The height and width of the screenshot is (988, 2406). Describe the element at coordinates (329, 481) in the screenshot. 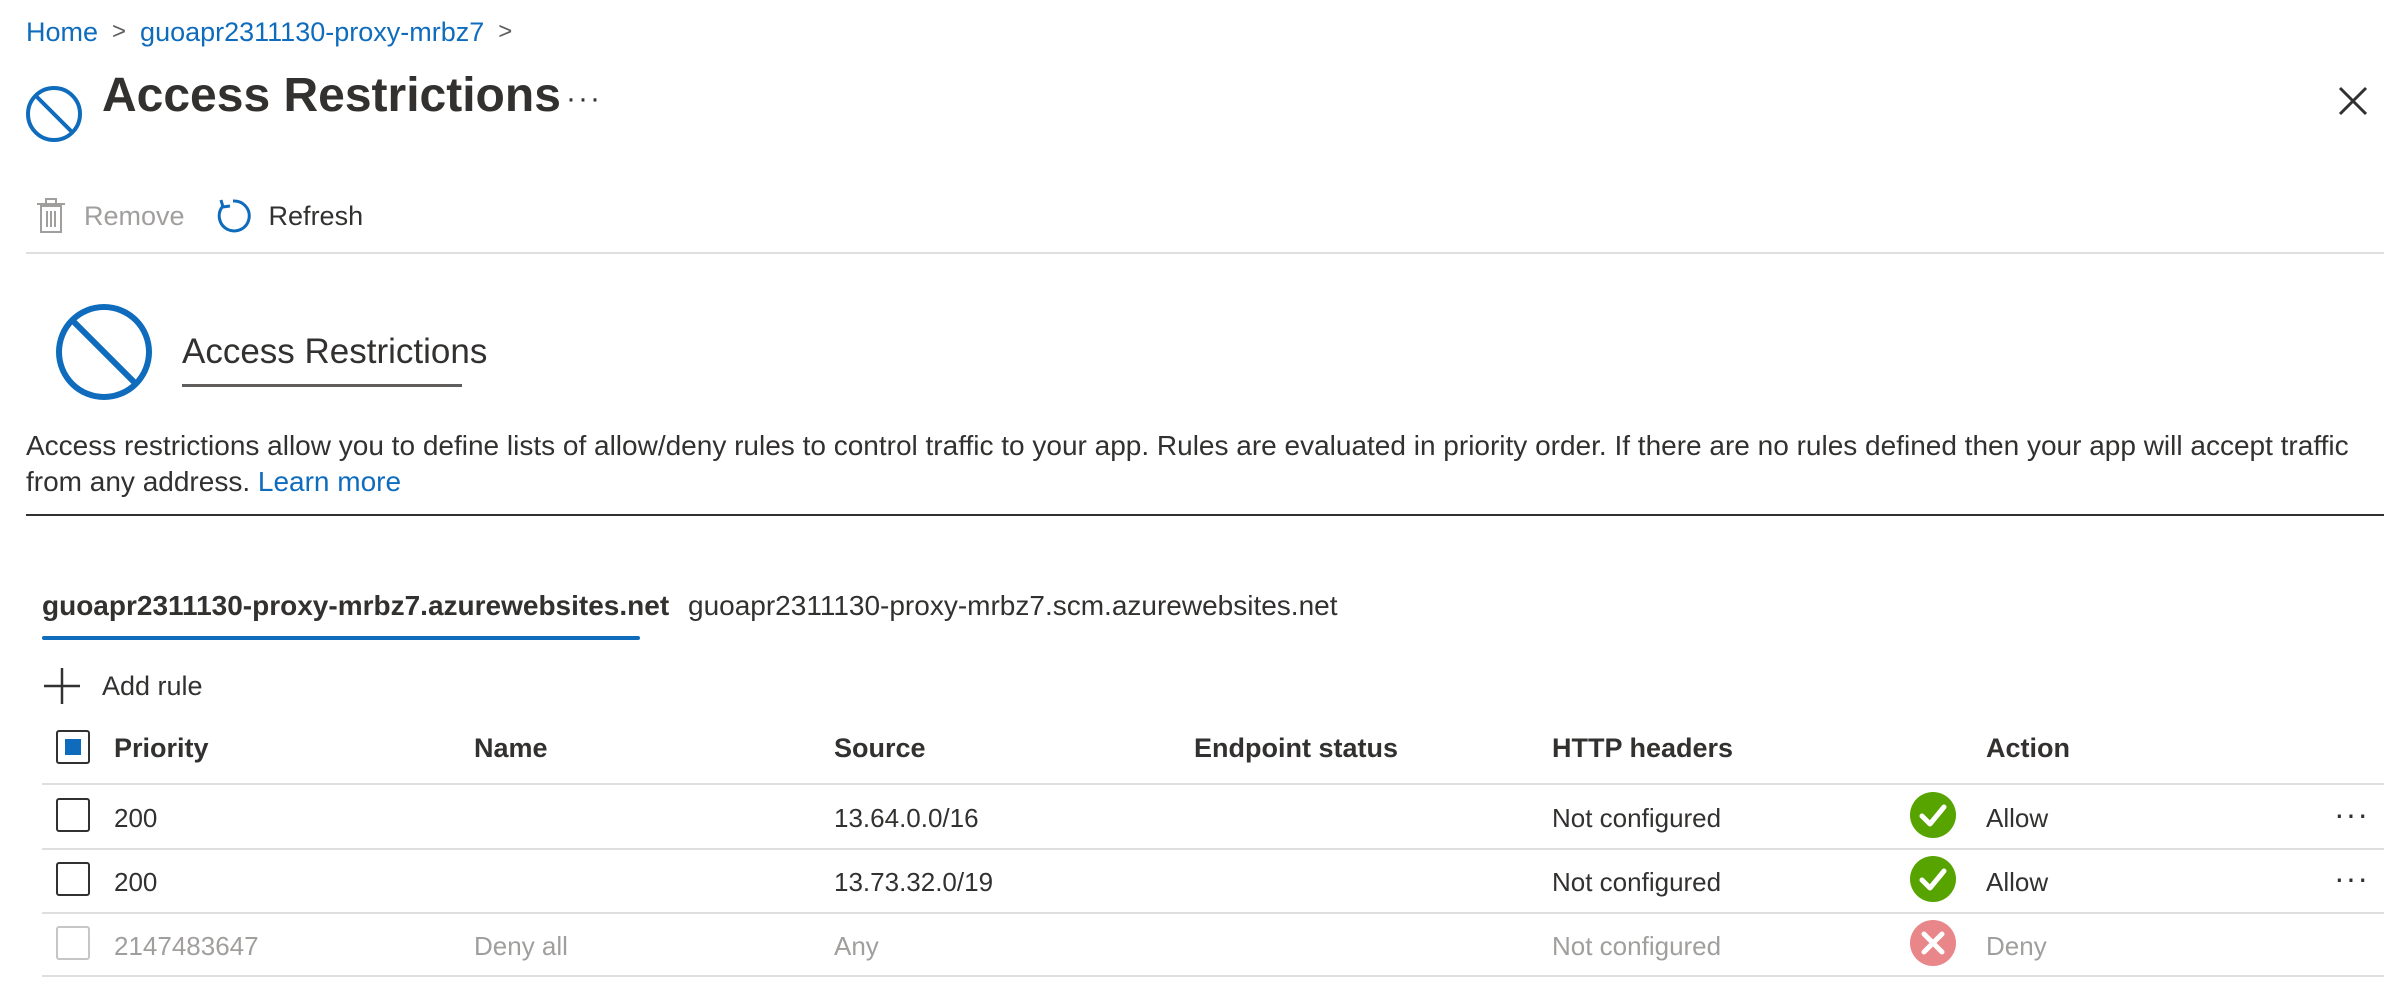

I see `learn-more-link: Learn more` at that location.